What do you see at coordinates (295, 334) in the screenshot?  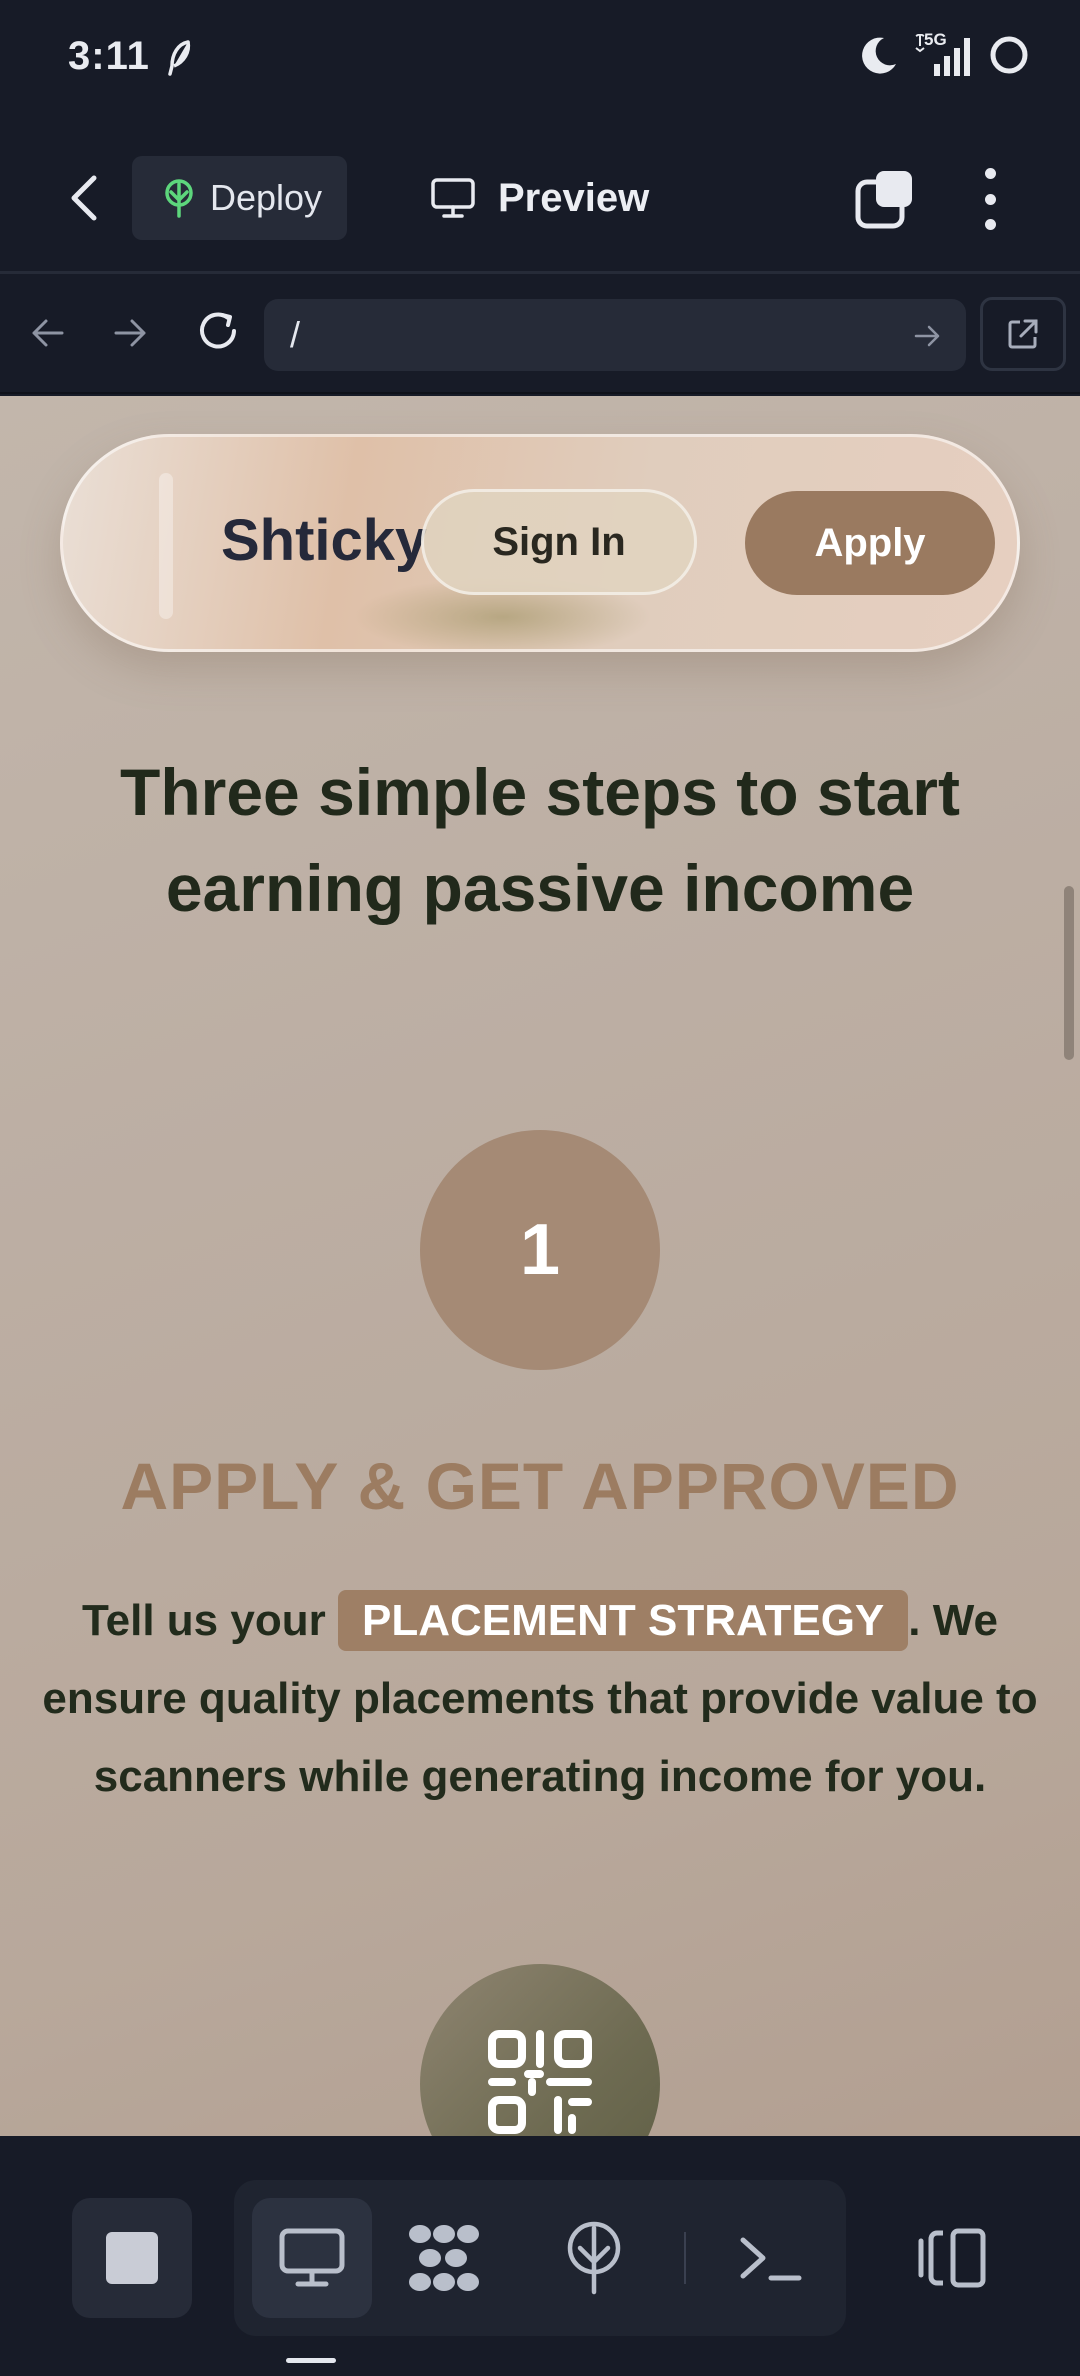 I see `url-text: /` at bounding box center [295, 334].